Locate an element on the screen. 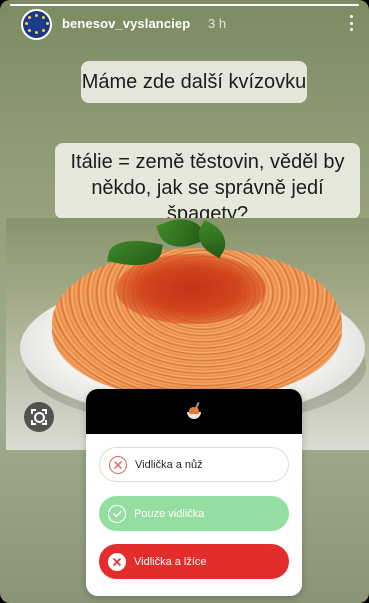 The width and height of the screenshot is (369, 603). spaghetti-icon is located at coordinates (194, 410).